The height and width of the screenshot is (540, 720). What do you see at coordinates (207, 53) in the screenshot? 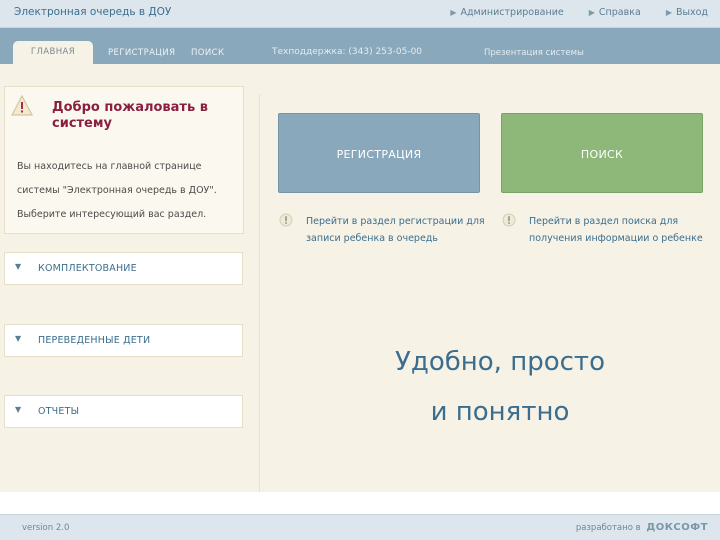
I see `tab-search: ПОИСК` at bounding box center [207, 53].